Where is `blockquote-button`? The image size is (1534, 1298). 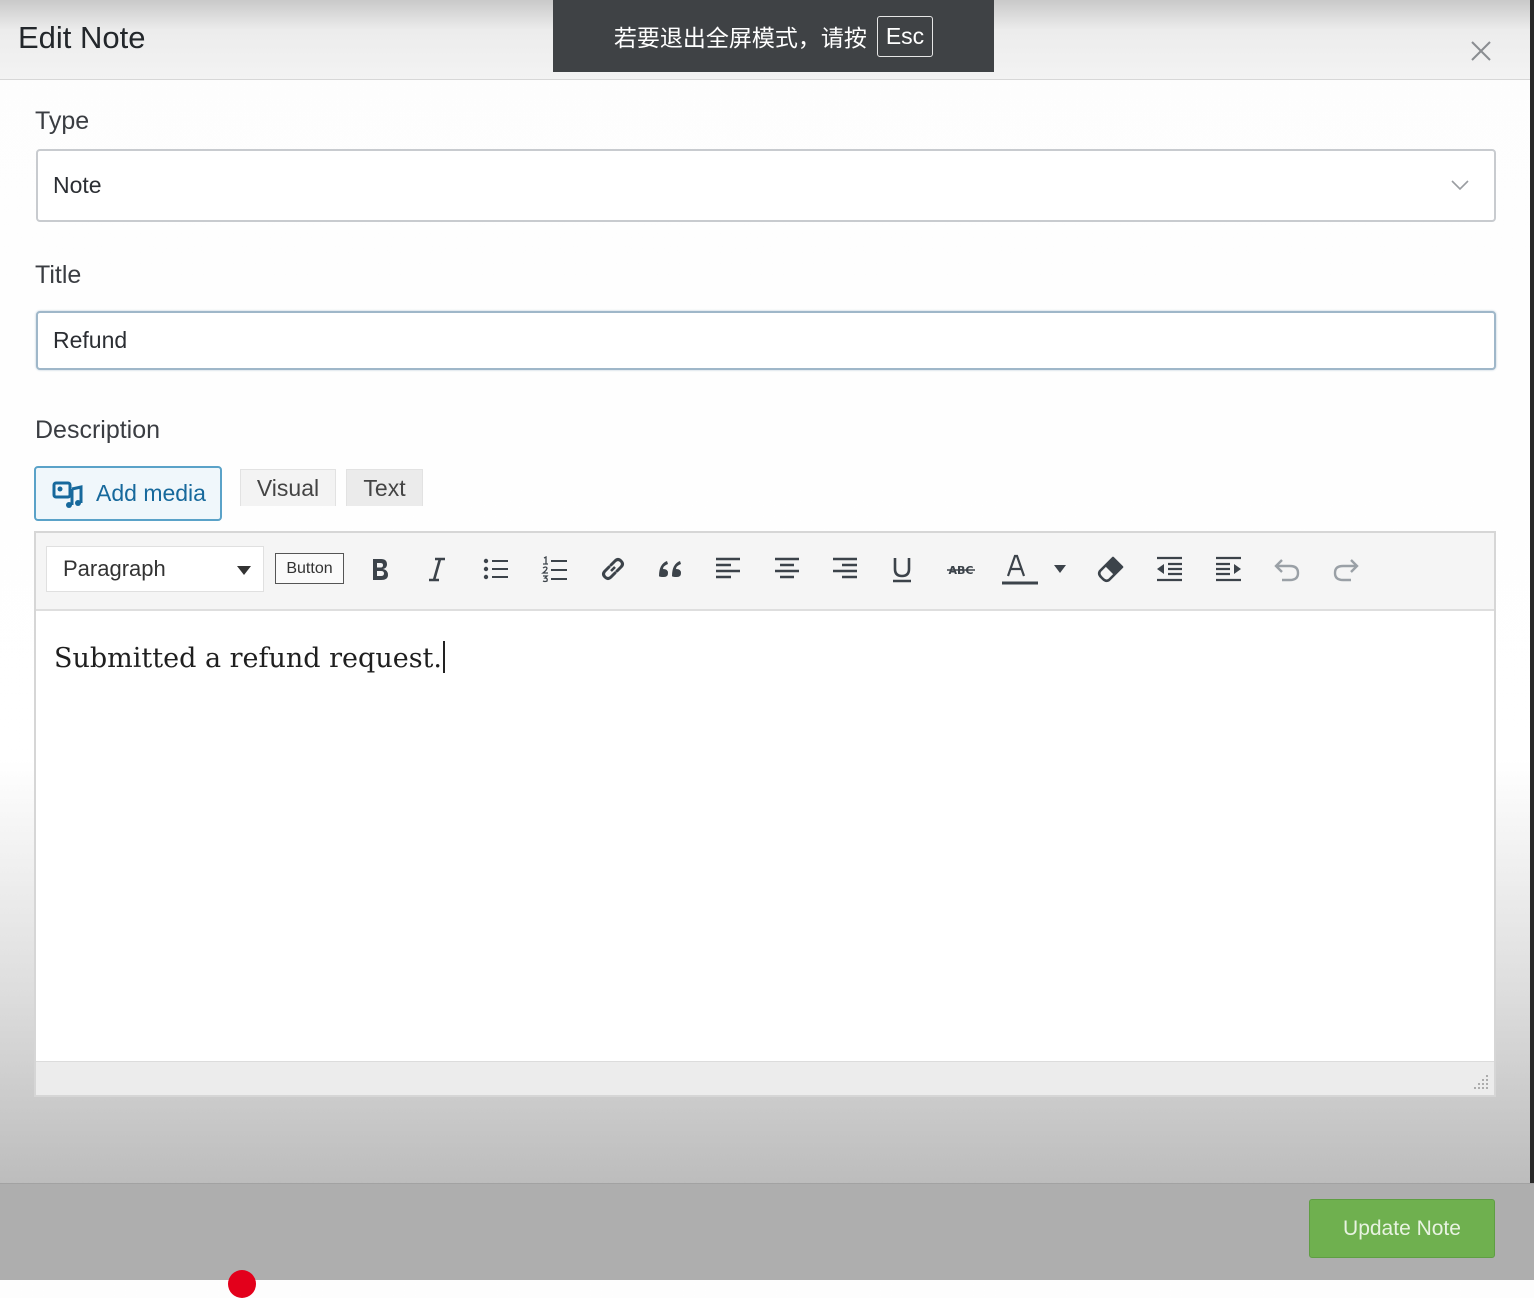
blockquote-button is located at coordinates (671, 569).